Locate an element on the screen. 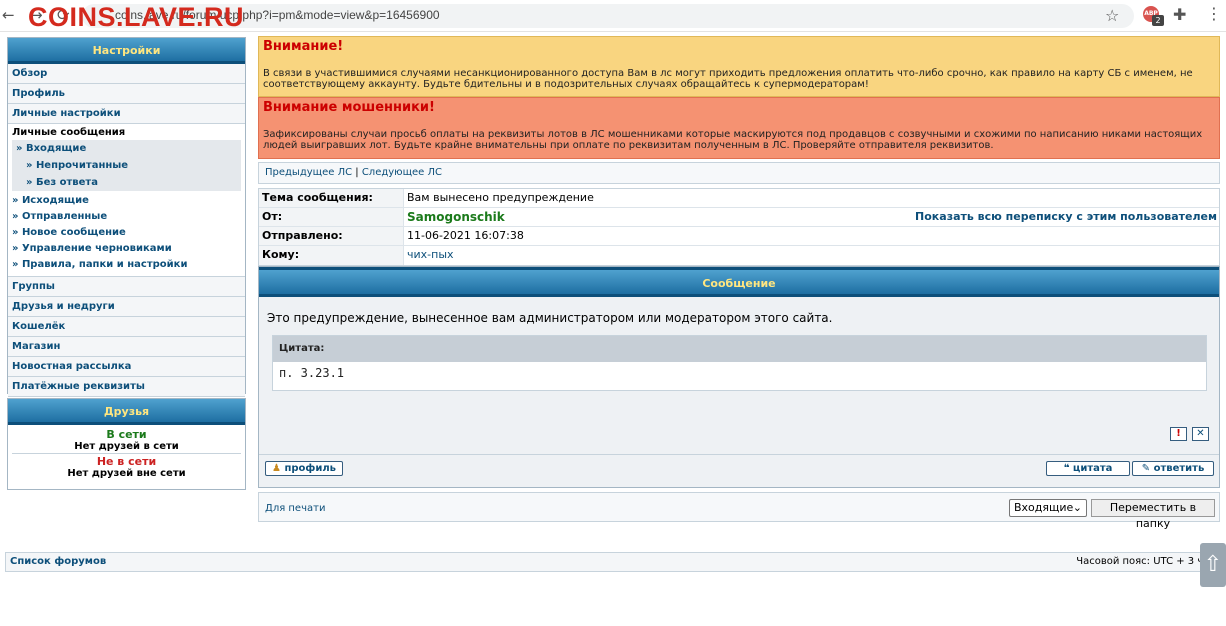 The image size is (1226, 626). browser-menu-icon: ⋮ is located at coordinates (1214, 13).